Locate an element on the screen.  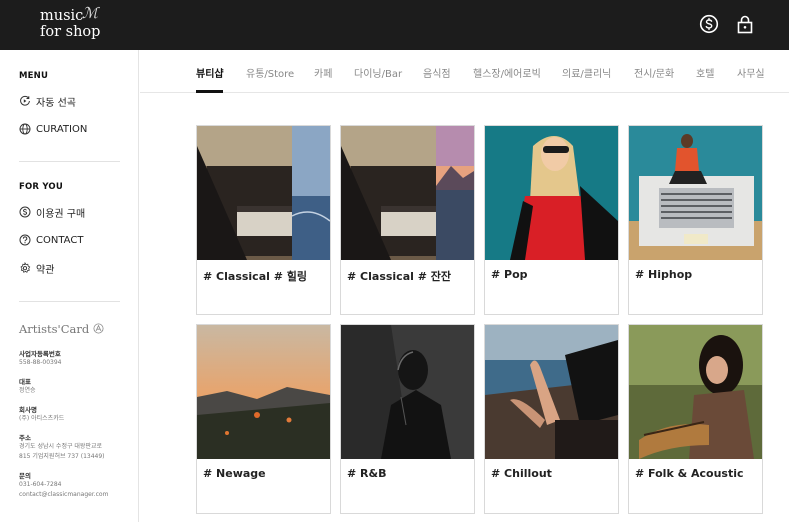
ceo-value: 정연승 is located at coordinates (27, 390).